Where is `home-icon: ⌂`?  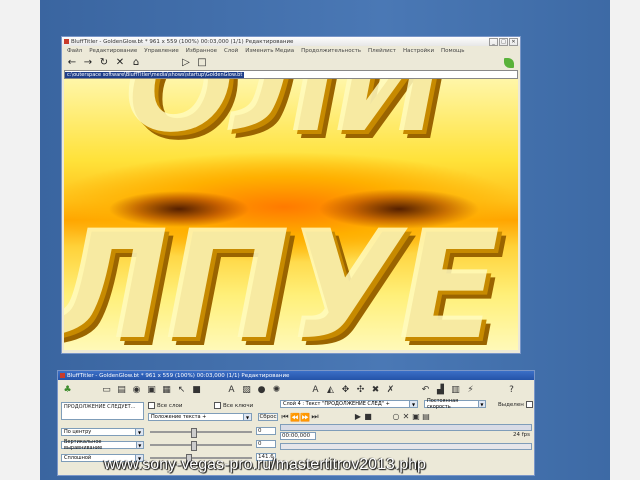
home-icon: ⌂ is located at coordinates (136, 62).